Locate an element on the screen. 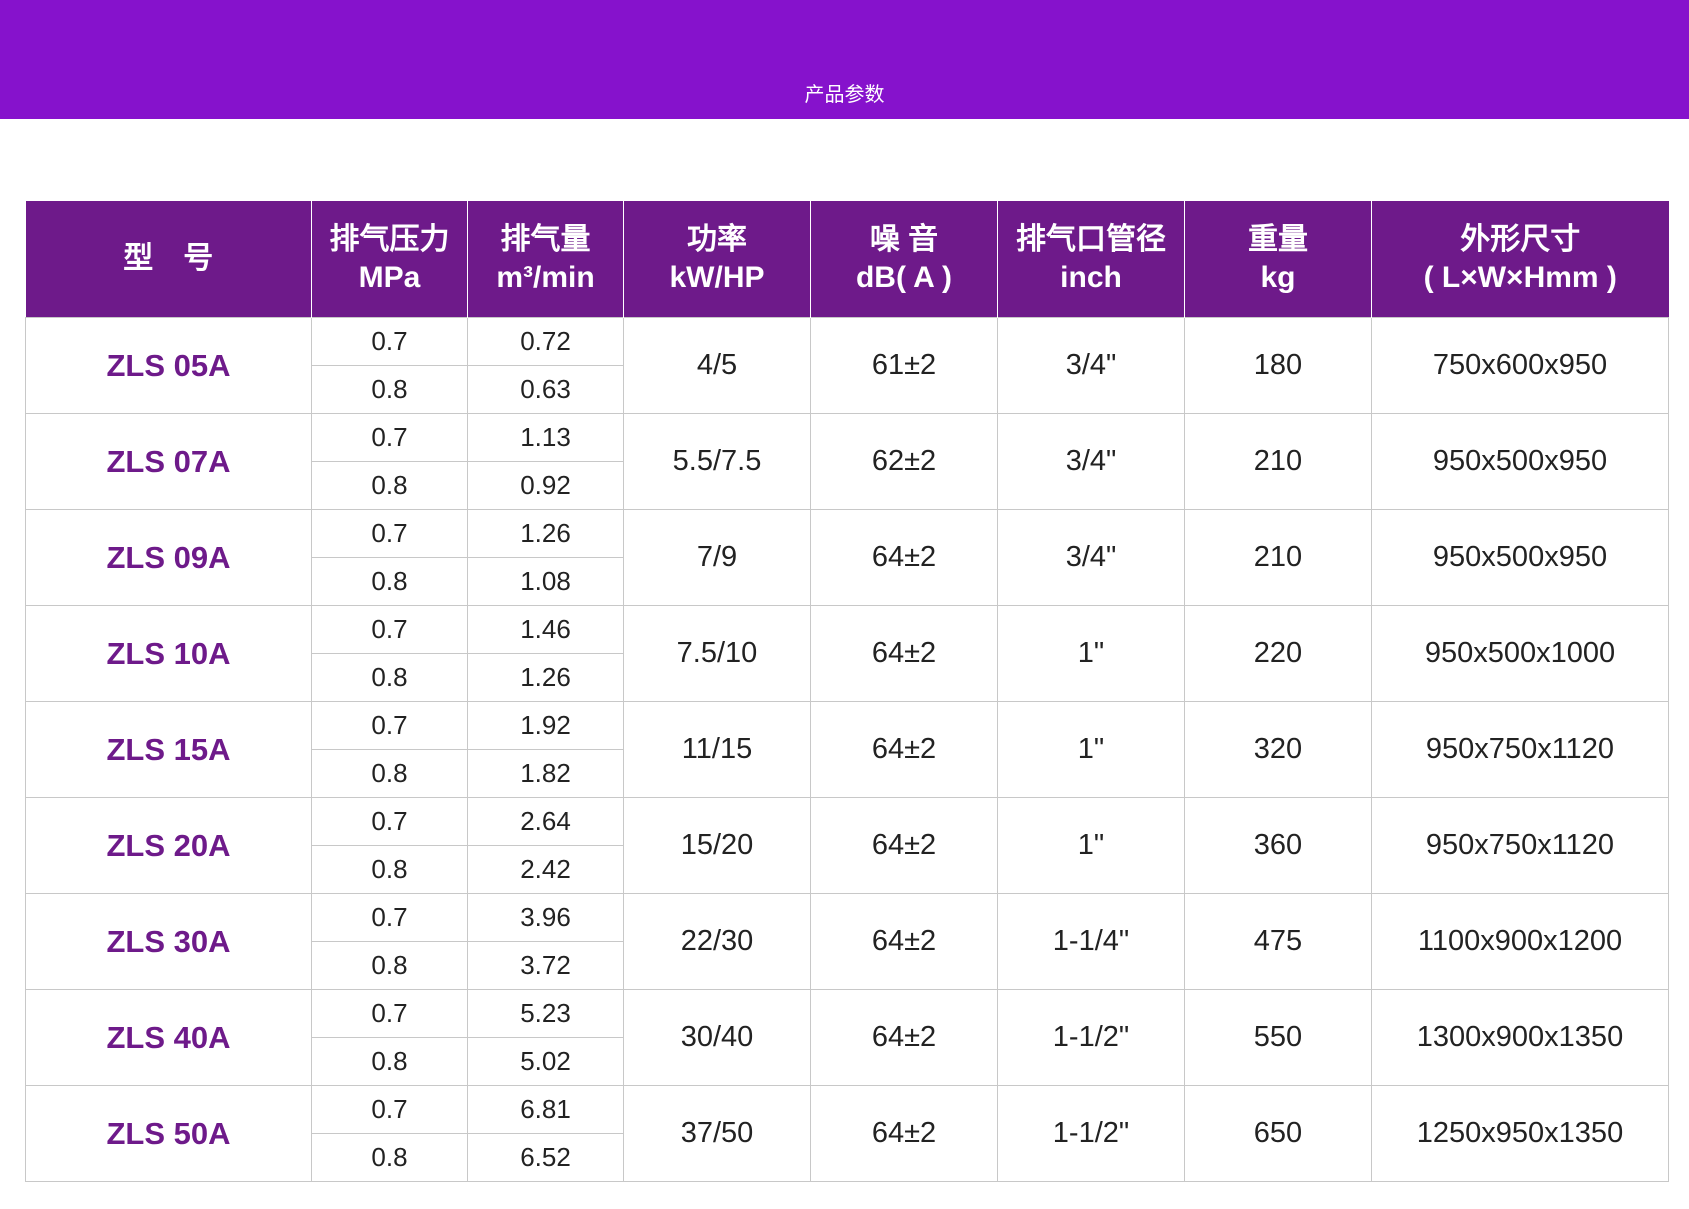 Image resolution: width=1689 pixels, height=1209 pixels. flow-cell: 6.52 is located at coordinates (545, 1157).